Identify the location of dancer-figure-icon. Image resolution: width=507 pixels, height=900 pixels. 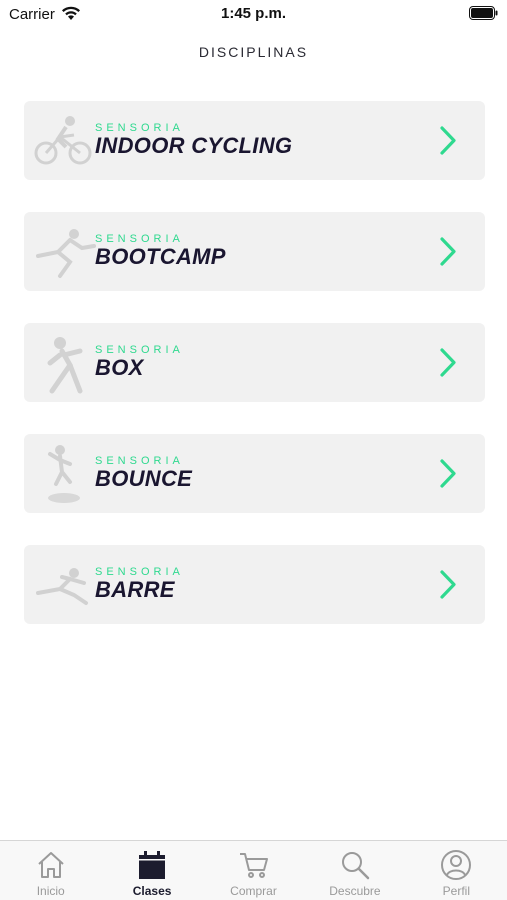
(62, 586).